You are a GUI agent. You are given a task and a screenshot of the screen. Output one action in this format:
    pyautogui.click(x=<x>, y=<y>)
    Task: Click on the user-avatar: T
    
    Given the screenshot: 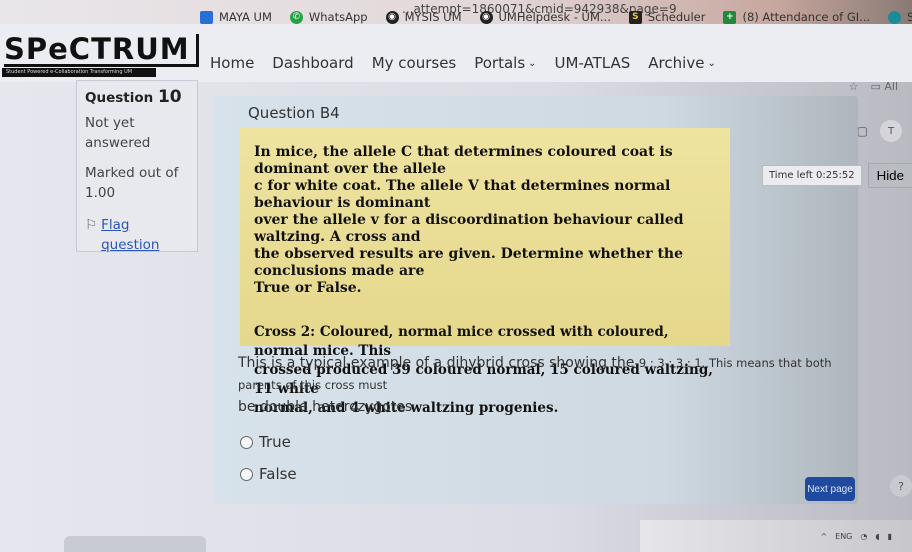 What is the action you would take?
    pyautogui.click(x=891, y=131)
    